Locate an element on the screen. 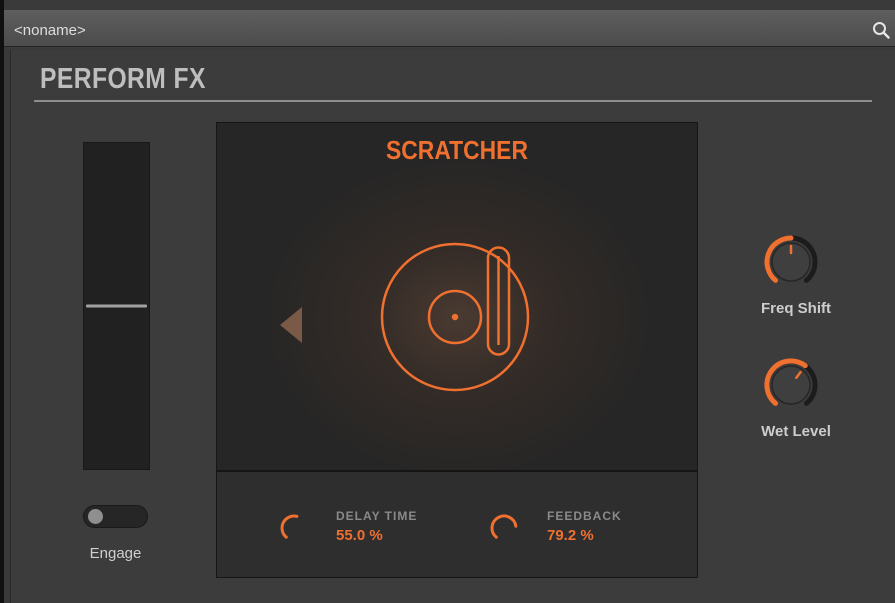 The width and height of the screenshot is (895, 603). search-icon is located at coordinates (881, 30).